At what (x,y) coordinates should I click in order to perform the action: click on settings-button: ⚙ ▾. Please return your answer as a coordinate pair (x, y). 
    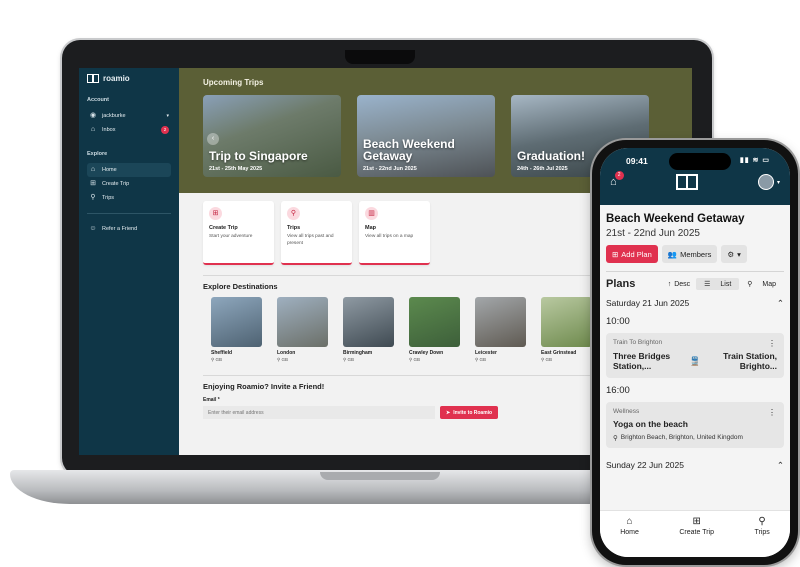
    Looking at the image, I should click on (734, 254).